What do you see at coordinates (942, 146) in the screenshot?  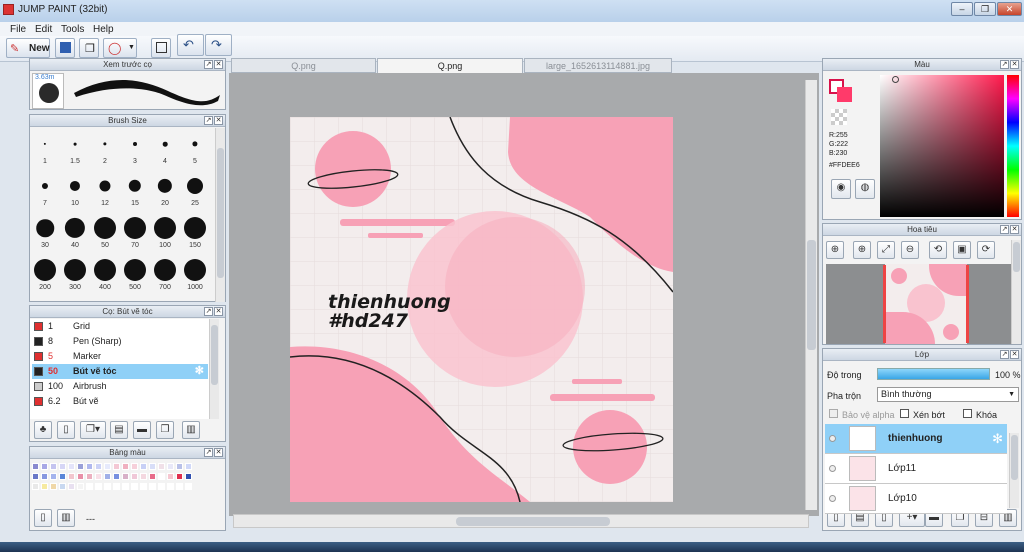 I see `saturation-value-picker` at bounding box center [942, 146].